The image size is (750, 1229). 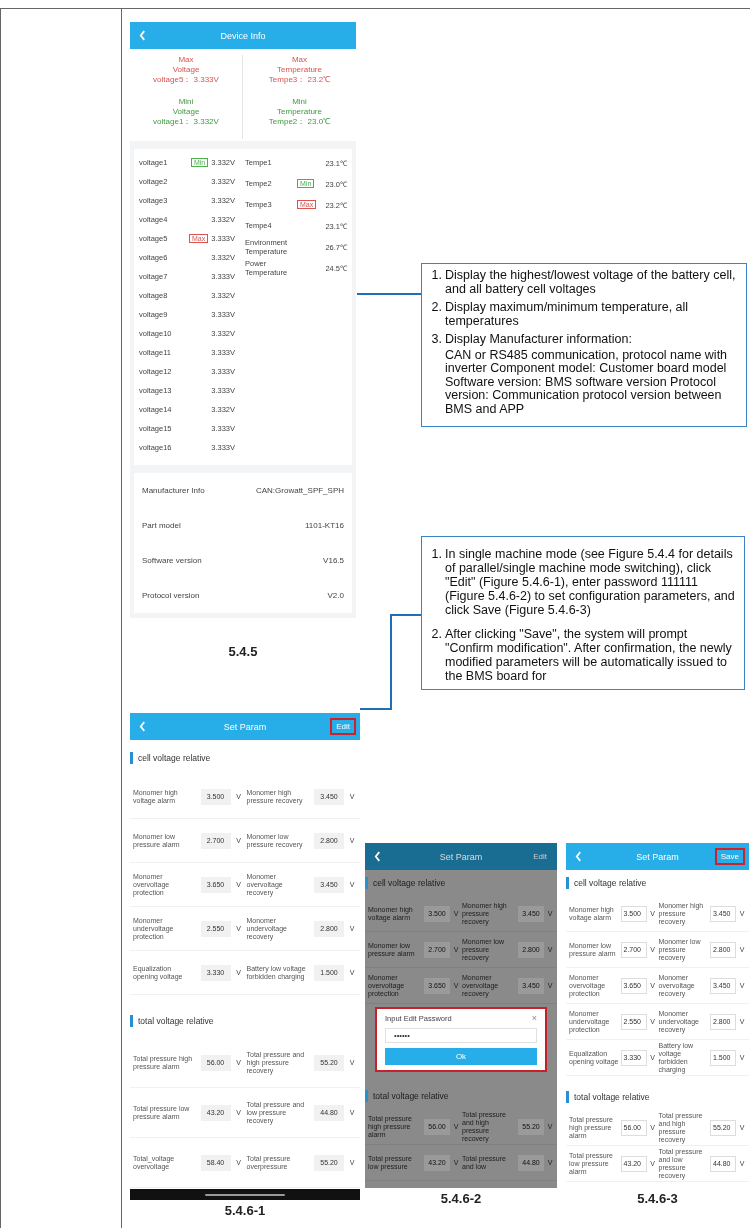 What do you see at coordinates (333, 560) in the screenshot?
I see `info-value: V16.5` at bounding box center [333, 560].